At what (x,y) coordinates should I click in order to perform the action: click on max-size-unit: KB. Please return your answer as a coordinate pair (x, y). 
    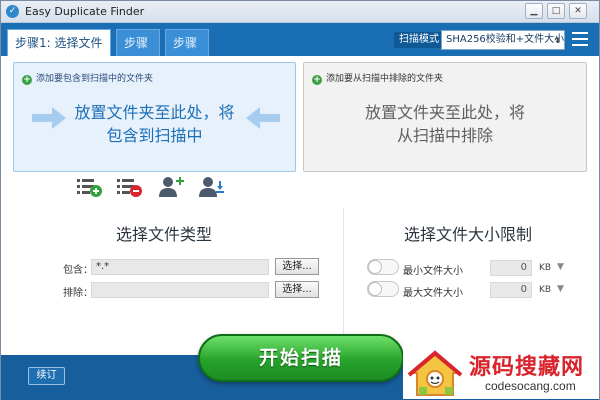
    Looking at the image, I should click on (545, 290).